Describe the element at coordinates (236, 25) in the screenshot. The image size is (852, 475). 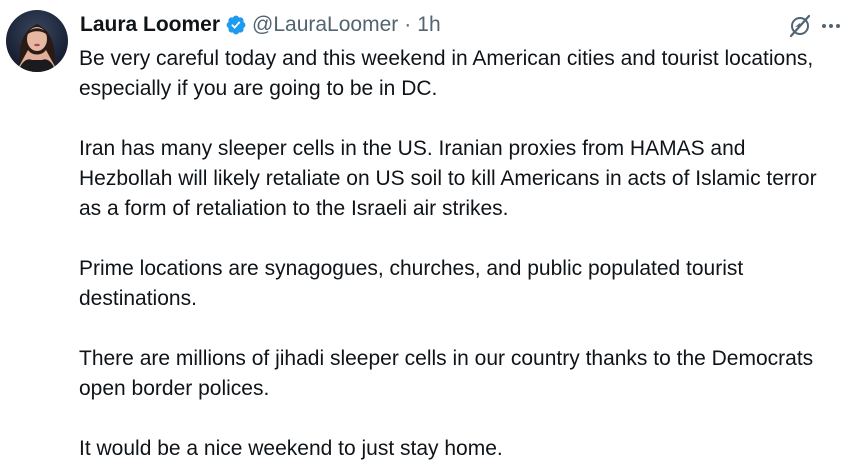
I see `verified-badge-icon` at that location.